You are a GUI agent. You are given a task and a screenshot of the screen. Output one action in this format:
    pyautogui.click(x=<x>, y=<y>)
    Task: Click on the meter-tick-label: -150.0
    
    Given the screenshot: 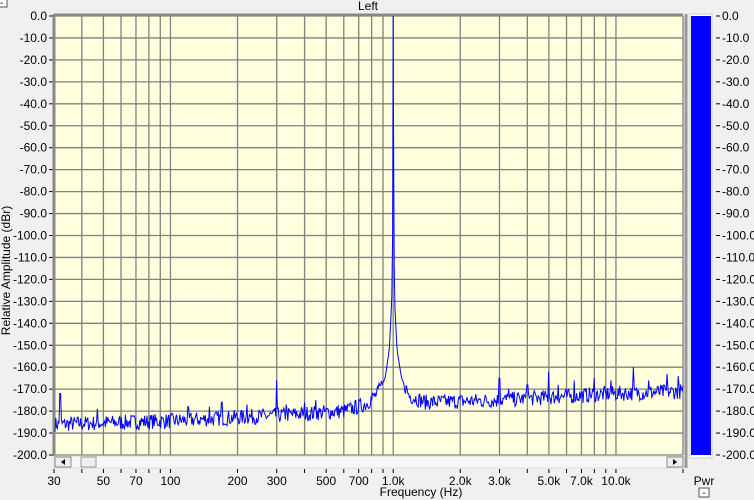 What is the action you would take?
    pyautogui.click(x=738, y=345)
    